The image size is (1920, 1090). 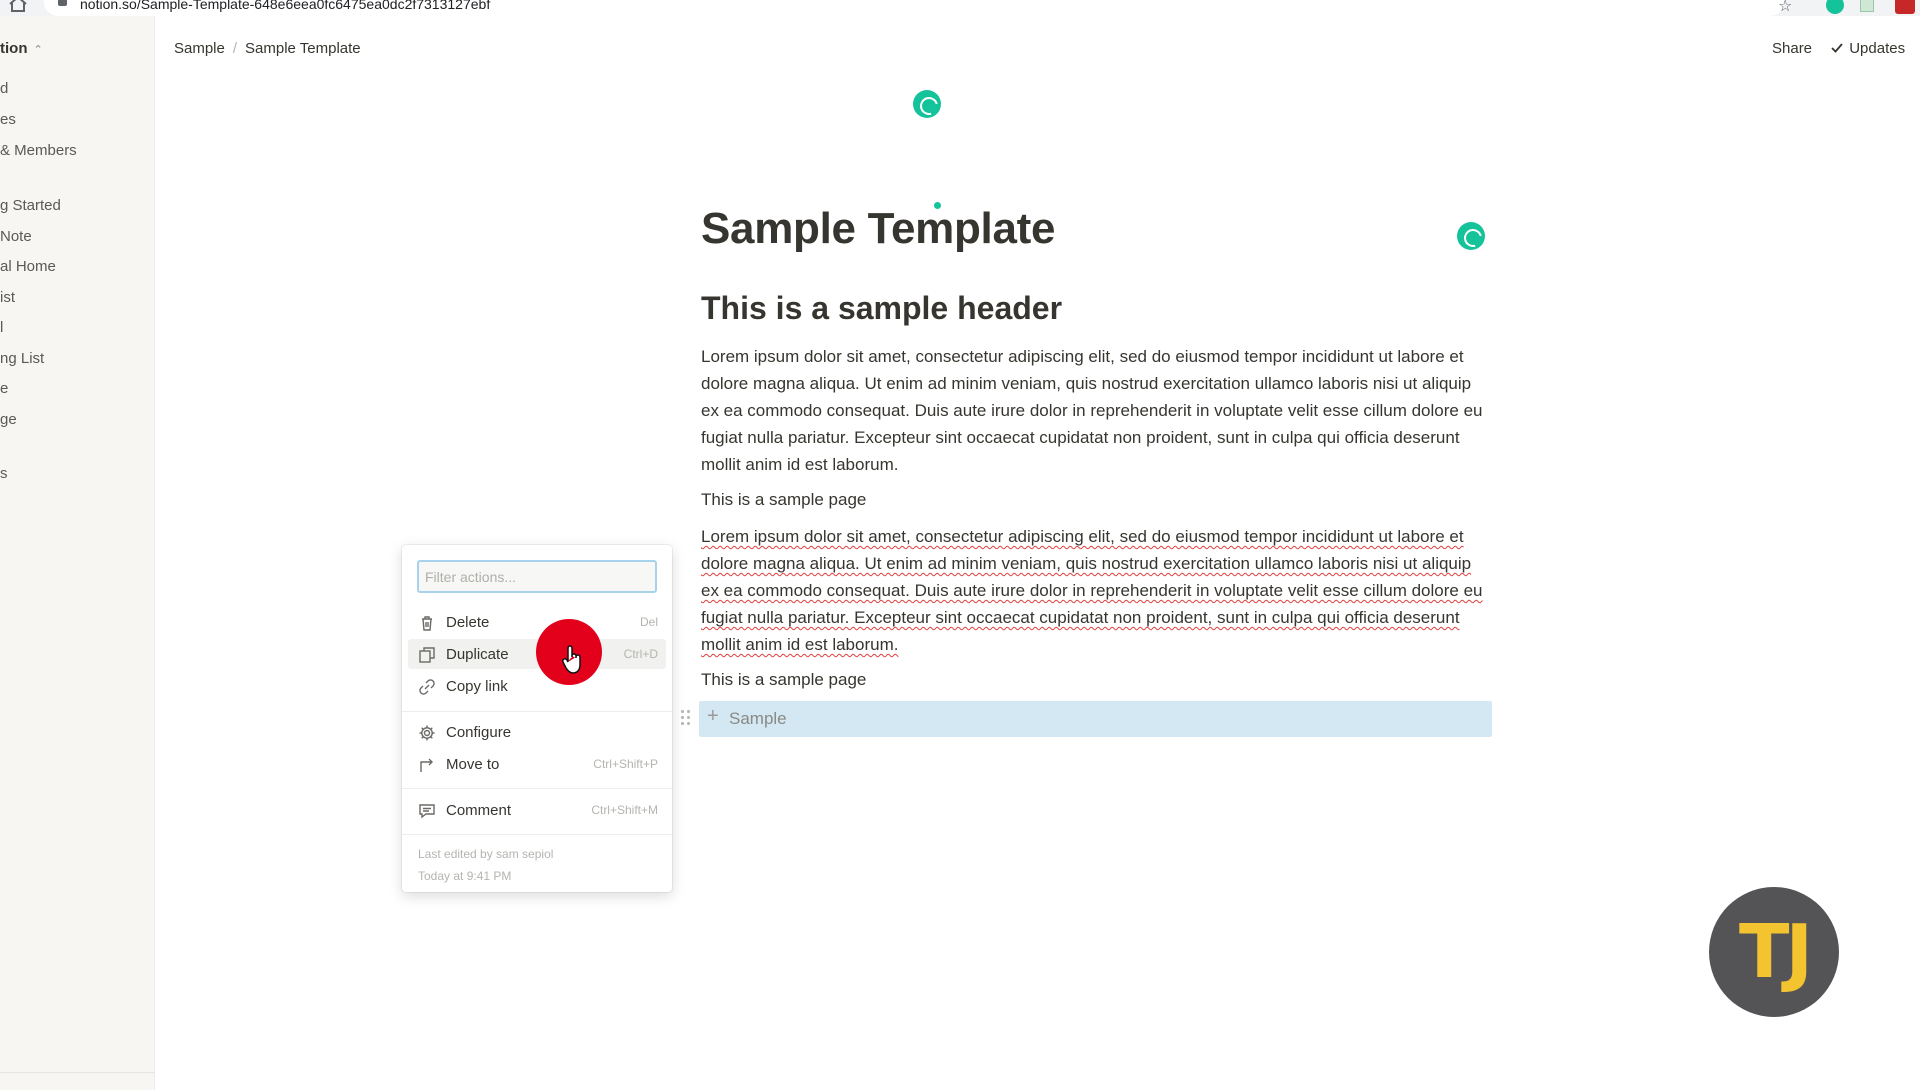 What do you see at coordinates (426, 765) in the screenshot?
I see `move-arrow-icon` at bounding box center [426, 765].